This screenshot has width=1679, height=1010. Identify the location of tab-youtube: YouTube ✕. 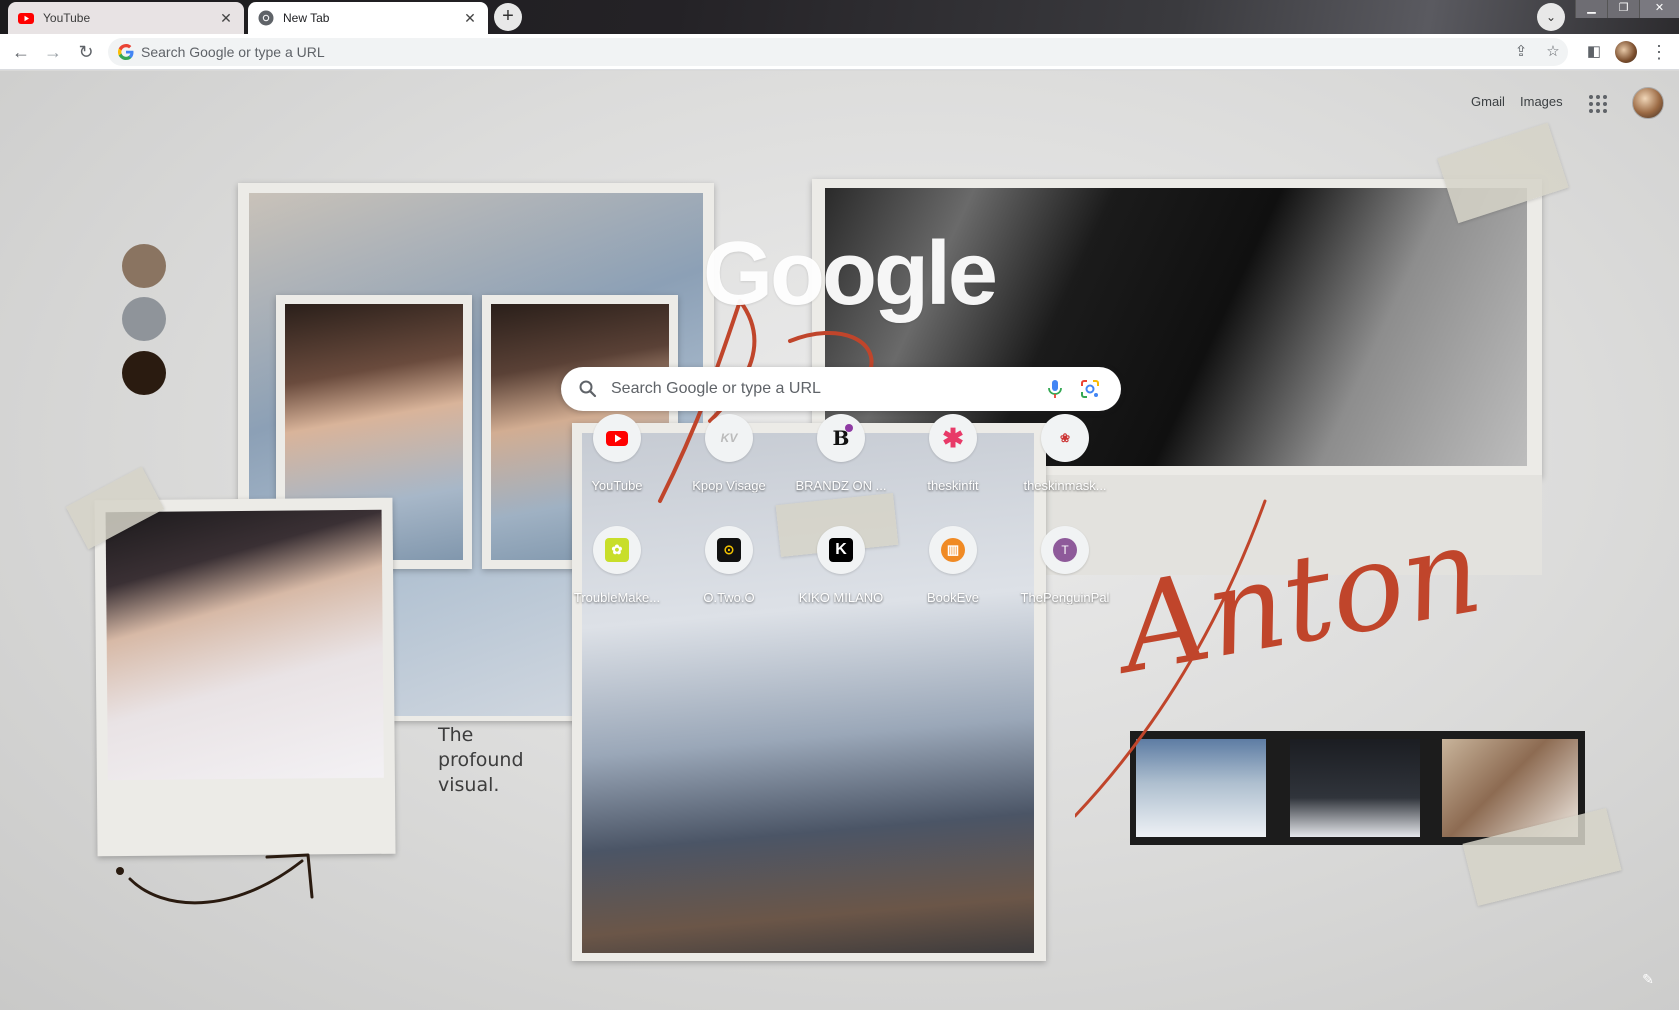
(126, 18).